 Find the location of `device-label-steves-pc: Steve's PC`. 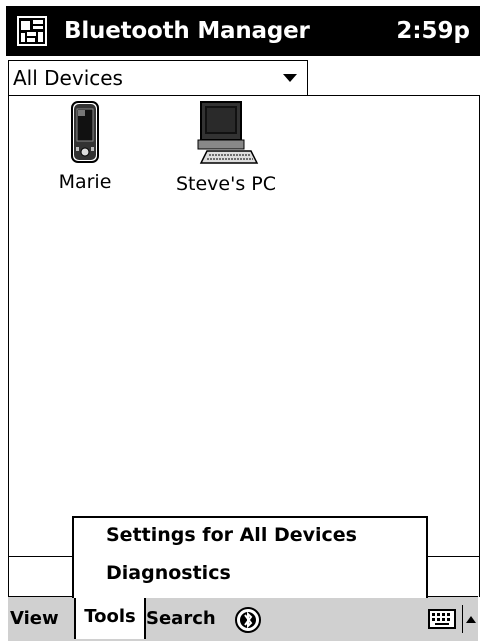

device-label-steves-pc: Steve's PC is located at coordinates (226, 184).